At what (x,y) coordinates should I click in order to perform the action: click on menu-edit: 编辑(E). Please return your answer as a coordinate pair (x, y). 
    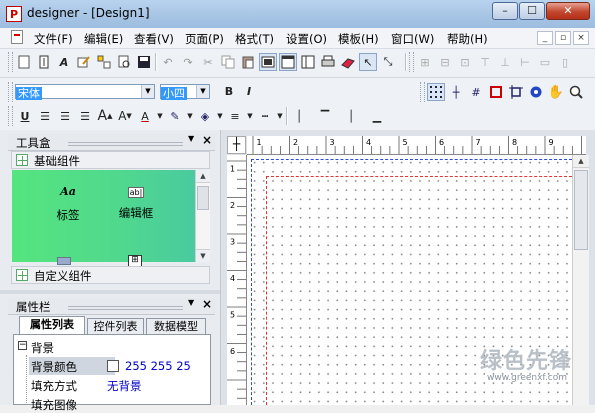
    Looking at the image, I should click on (103, 39).